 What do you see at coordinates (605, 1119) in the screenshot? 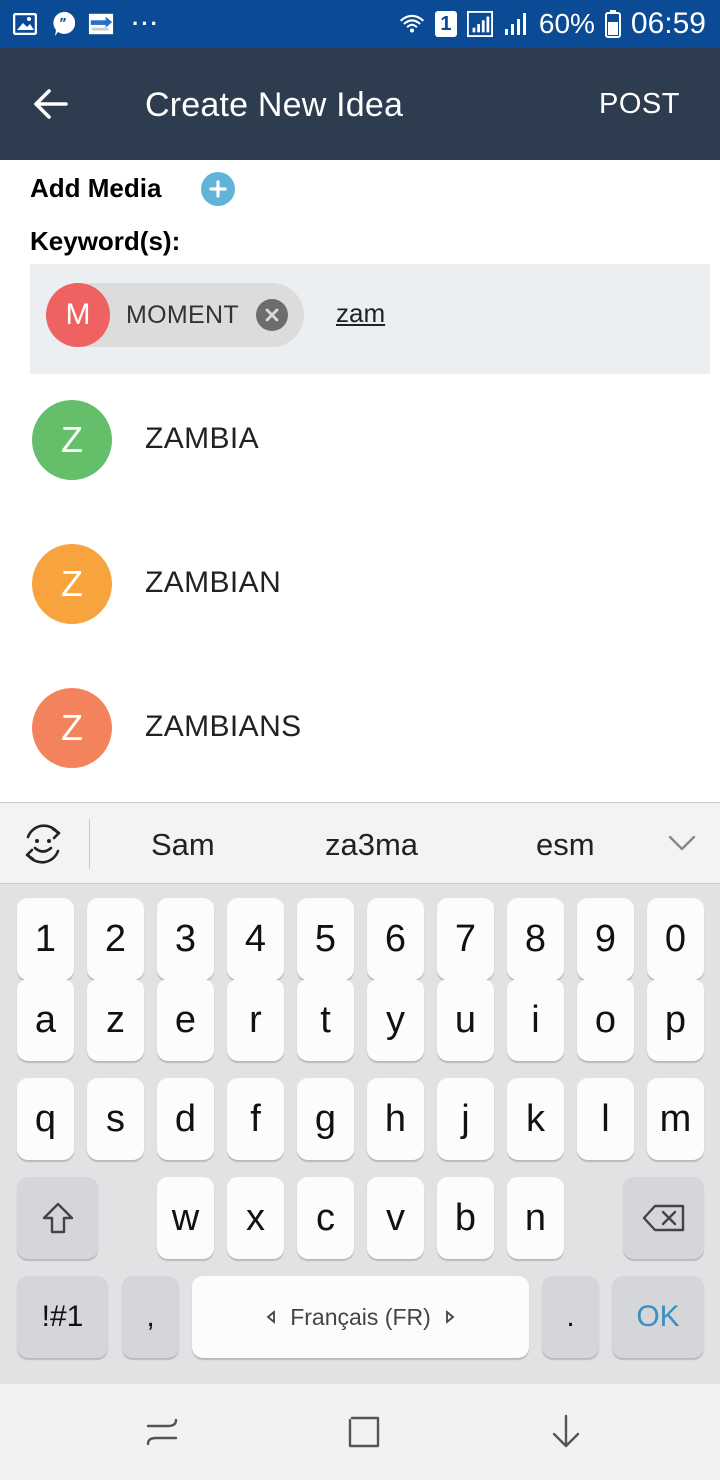
I see `key-l: l` at bounding box center [605, 1119].